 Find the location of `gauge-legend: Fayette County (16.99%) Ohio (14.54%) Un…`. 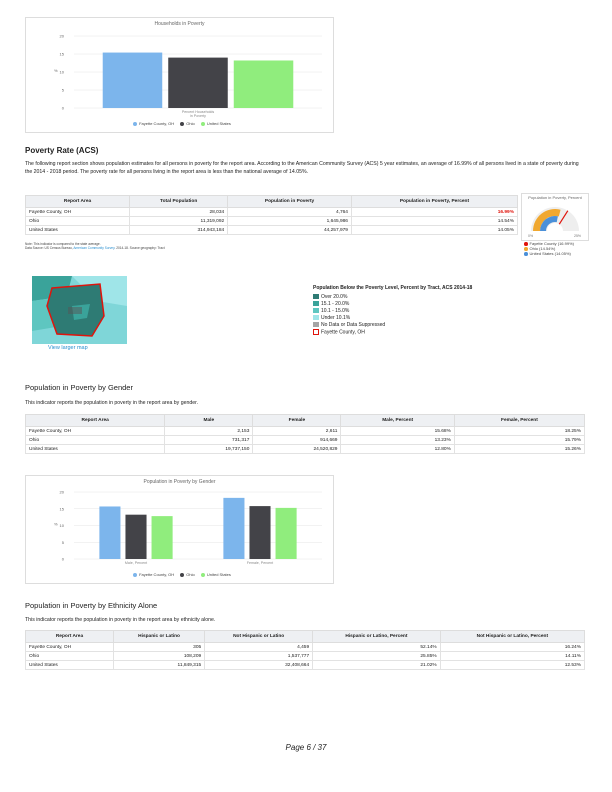

gauge-legend: Fayette County (16.99%) Ohio (14.54%) Un… is located at coordinates (549, 248).